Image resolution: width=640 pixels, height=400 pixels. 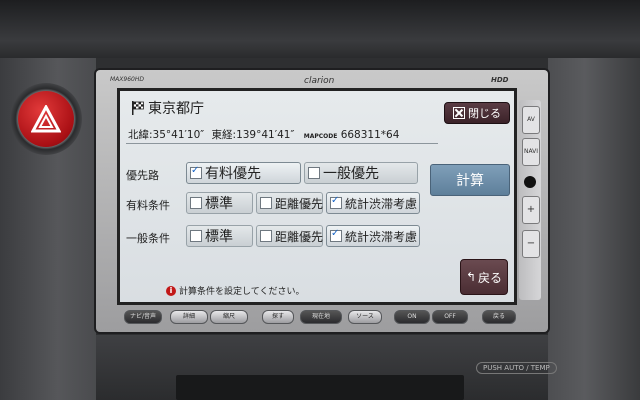 I want to click on hazard-triangle-icon, so click(x=46, y=119).